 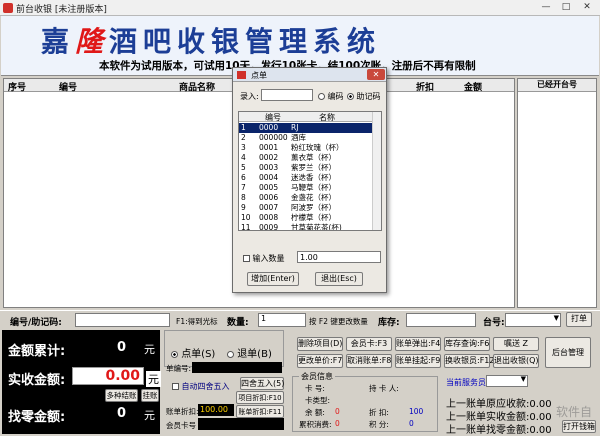 What do you see at coordinates (337, 411) in the screenshot?
I see `balance-value: 0` at bounding box center [337, 411].